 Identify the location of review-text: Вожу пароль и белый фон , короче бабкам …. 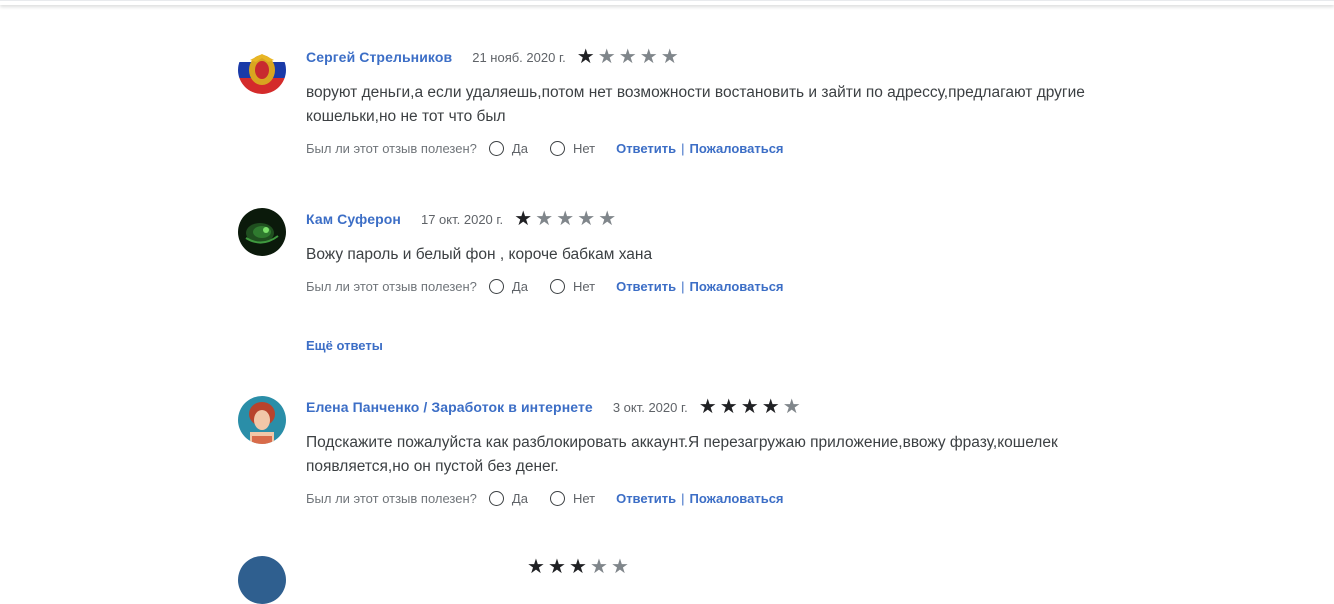
(479, 254).